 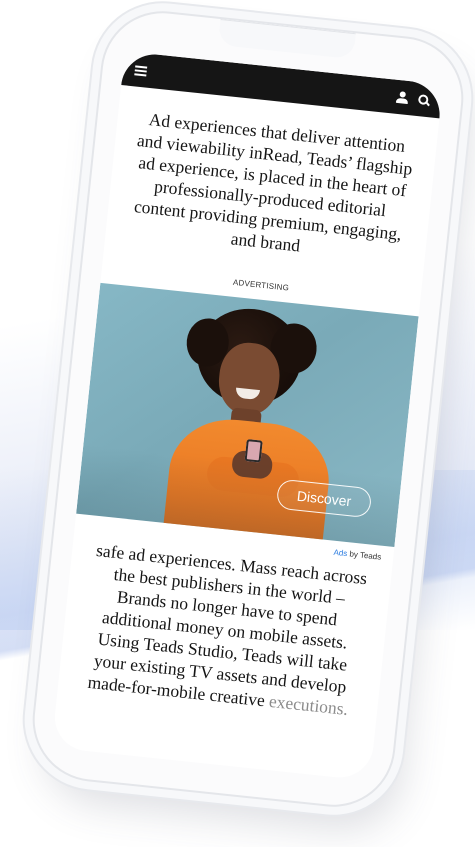 I want to click on ad-credit-by: by Teads, so click(x=364, y=555).